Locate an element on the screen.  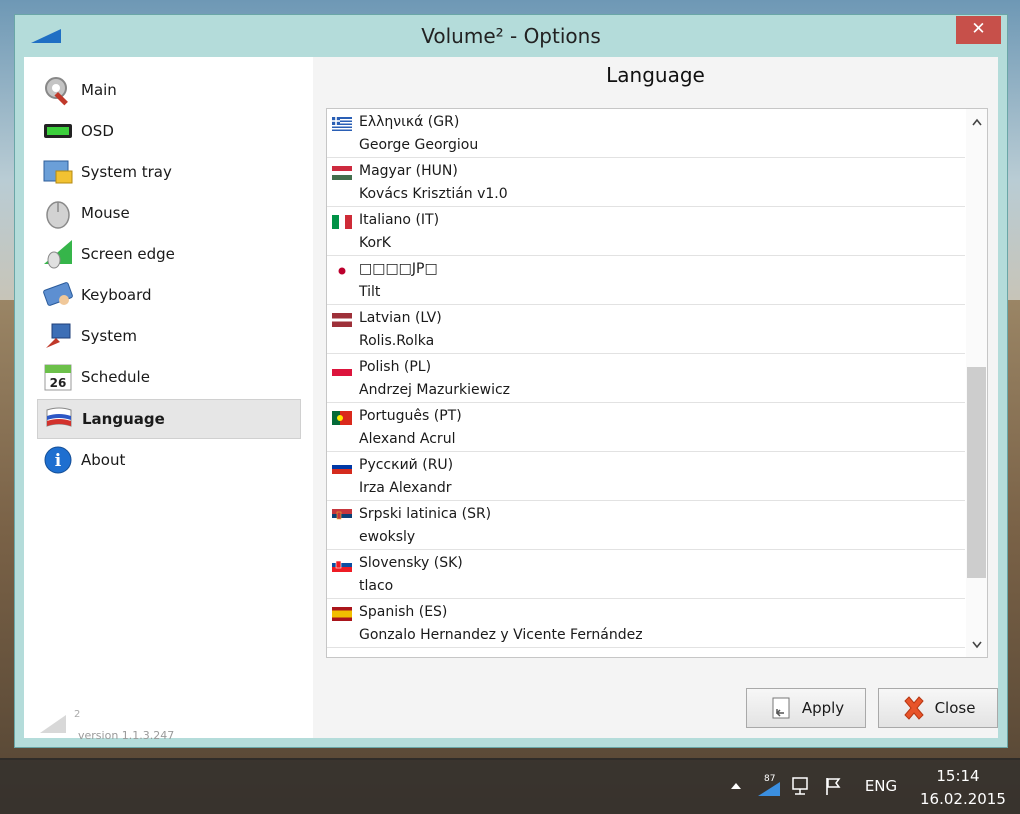
info-glyph: i is located at coordinates (58, 461).